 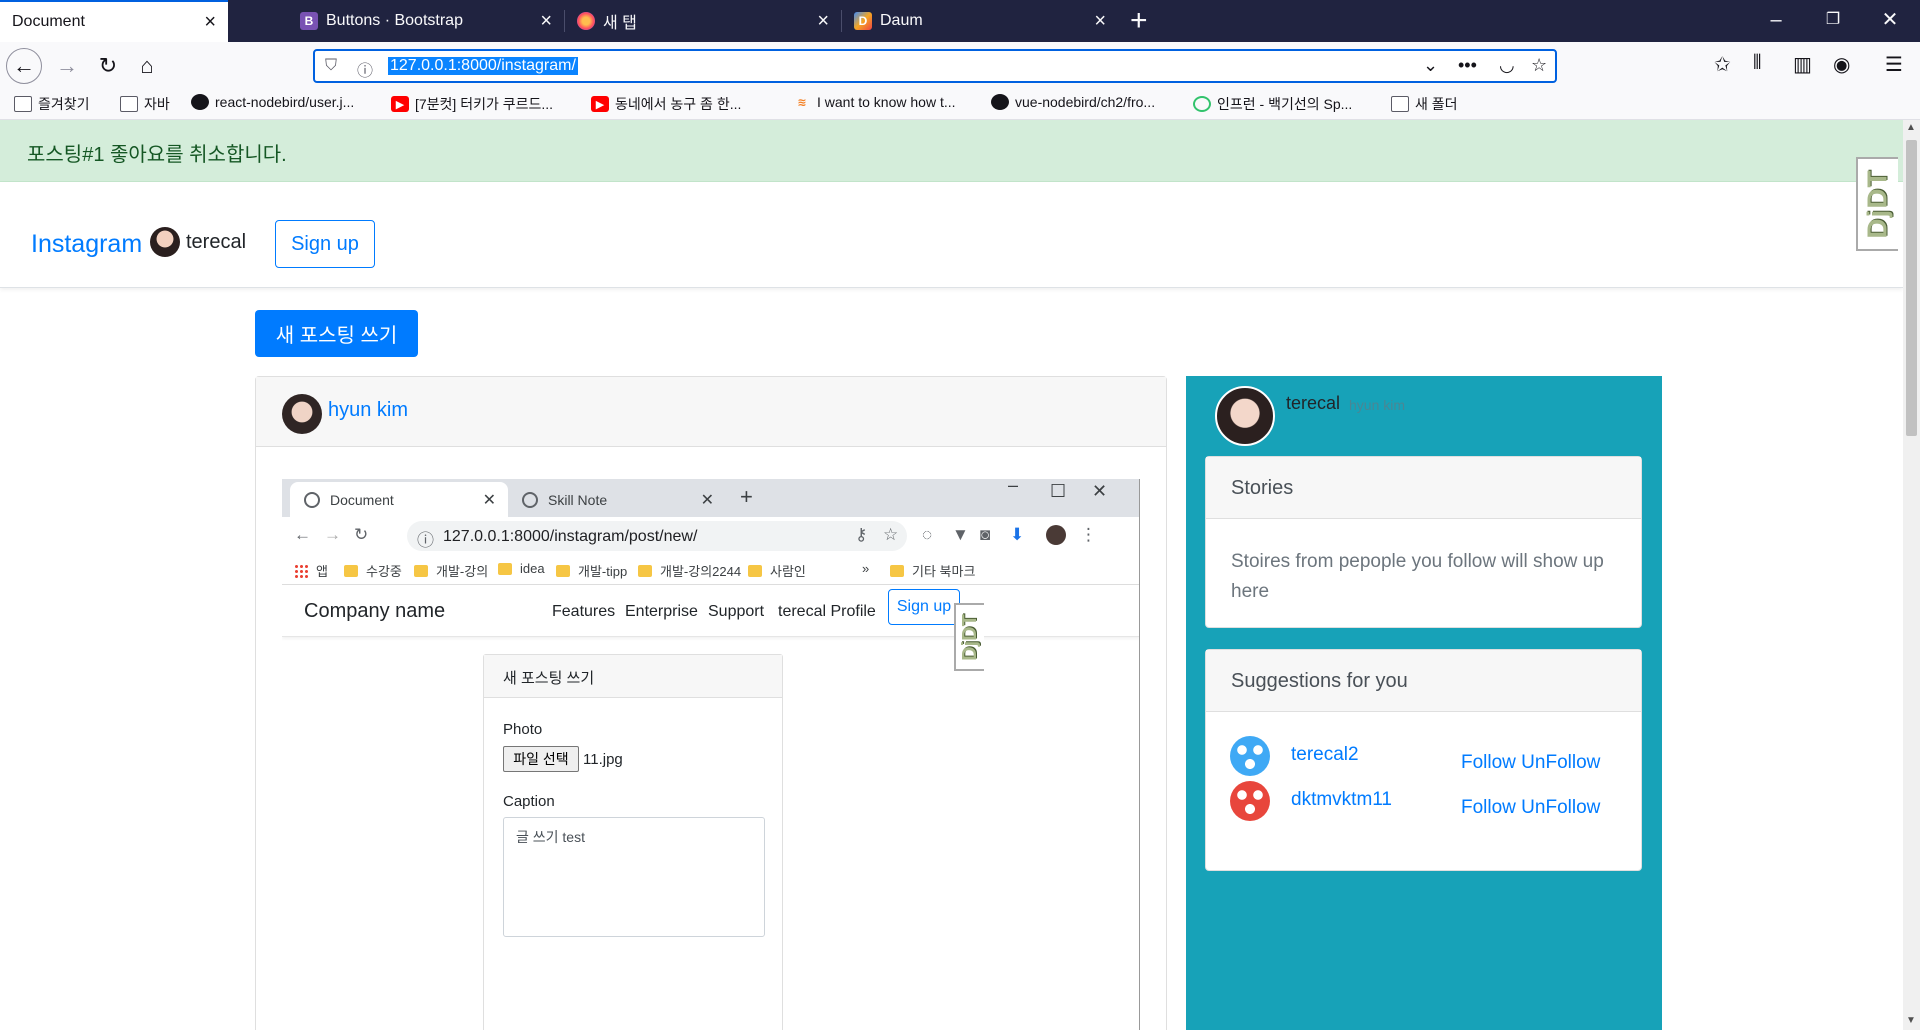 I want to click on image-bookmark: 사람인, so click(x=777, y=570).